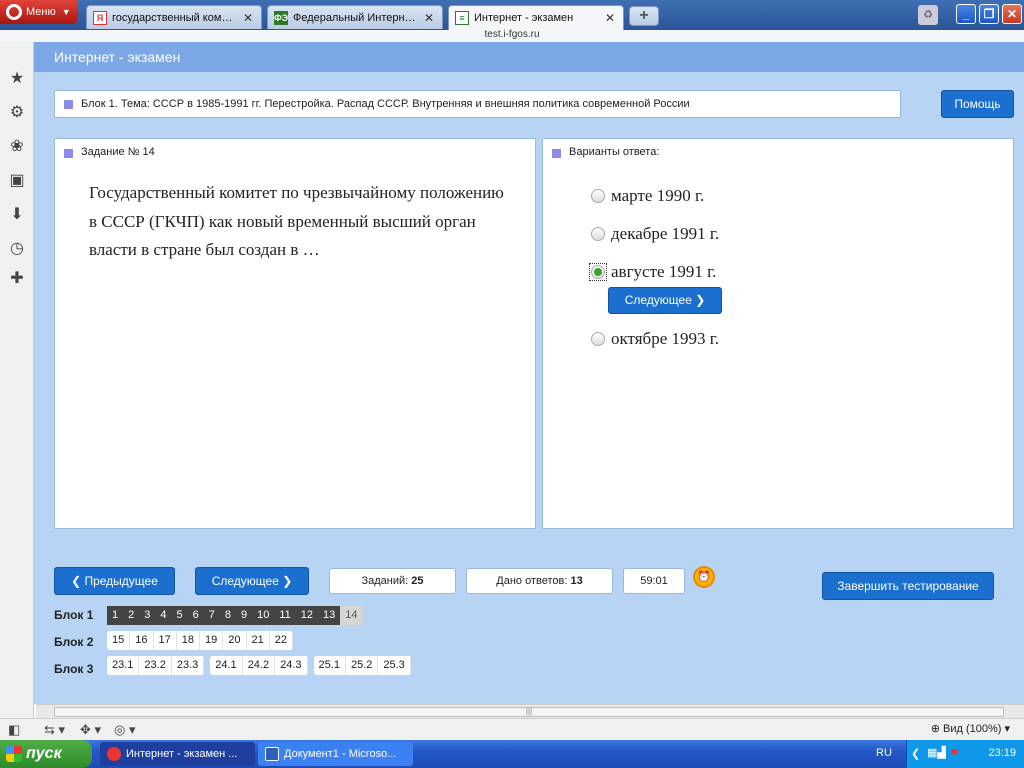  I want to click on unite-status-icon: ✥ ▾, so click(90, 730).